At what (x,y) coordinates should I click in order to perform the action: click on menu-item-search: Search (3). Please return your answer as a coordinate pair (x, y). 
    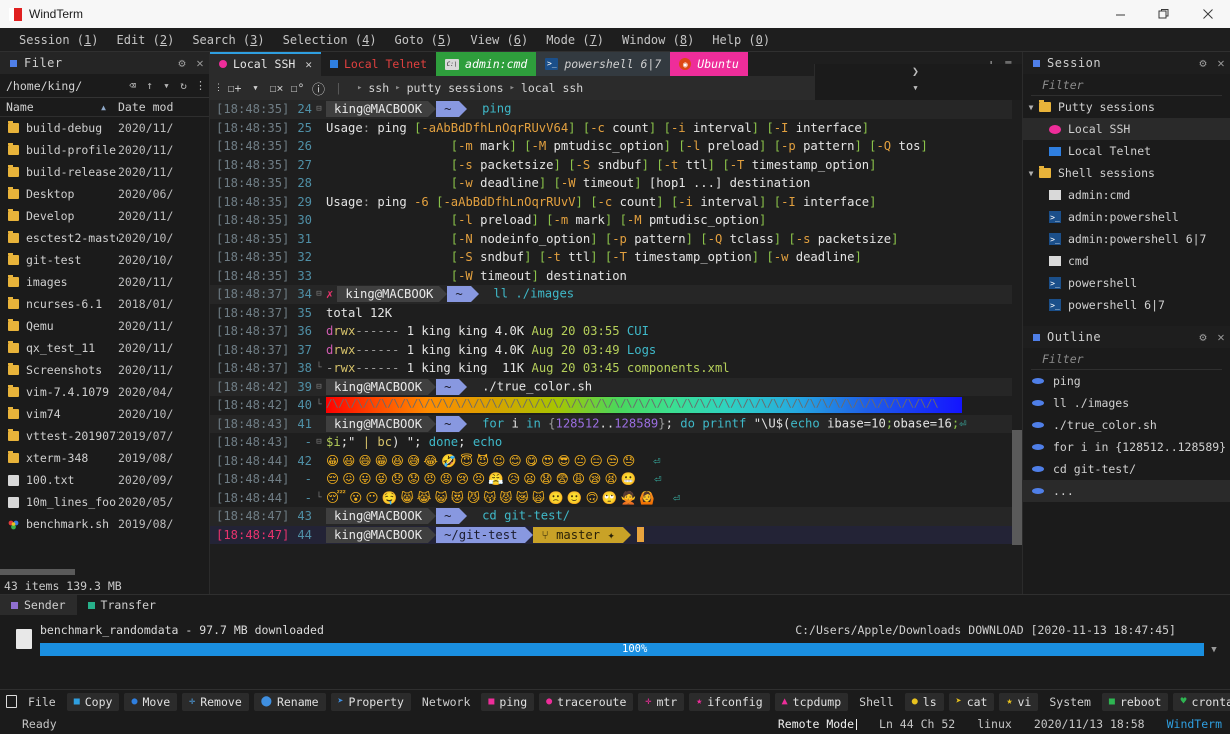
    Looking at the image, I should click on (228, 40).